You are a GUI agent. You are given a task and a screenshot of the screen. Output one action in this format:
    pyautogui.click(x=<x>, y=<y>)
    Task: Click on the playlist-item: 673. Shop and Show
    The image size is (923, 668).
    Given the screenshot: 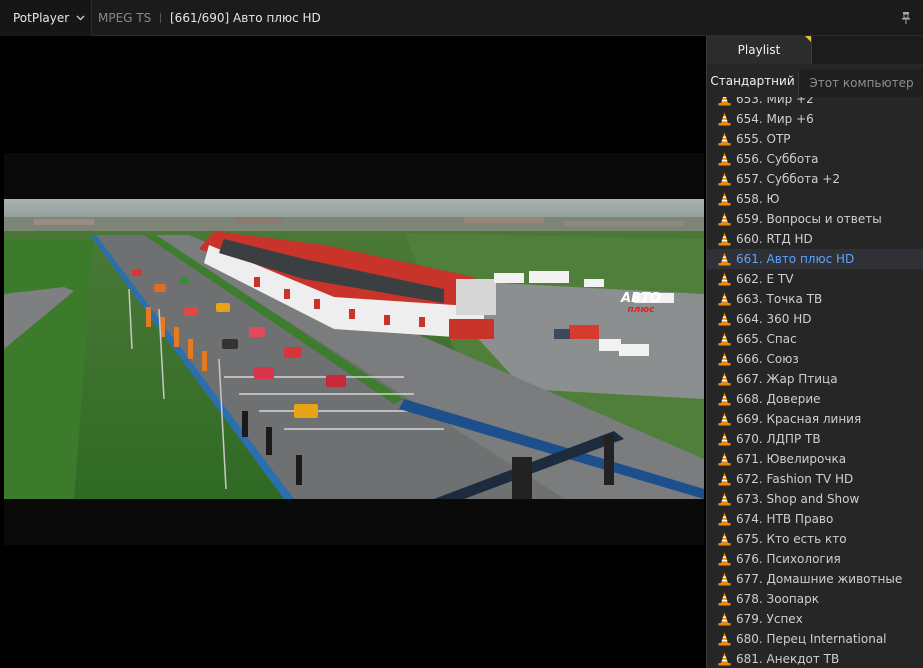 What is the action you would take?
    pyautogui.click(x=815, y=499)
    